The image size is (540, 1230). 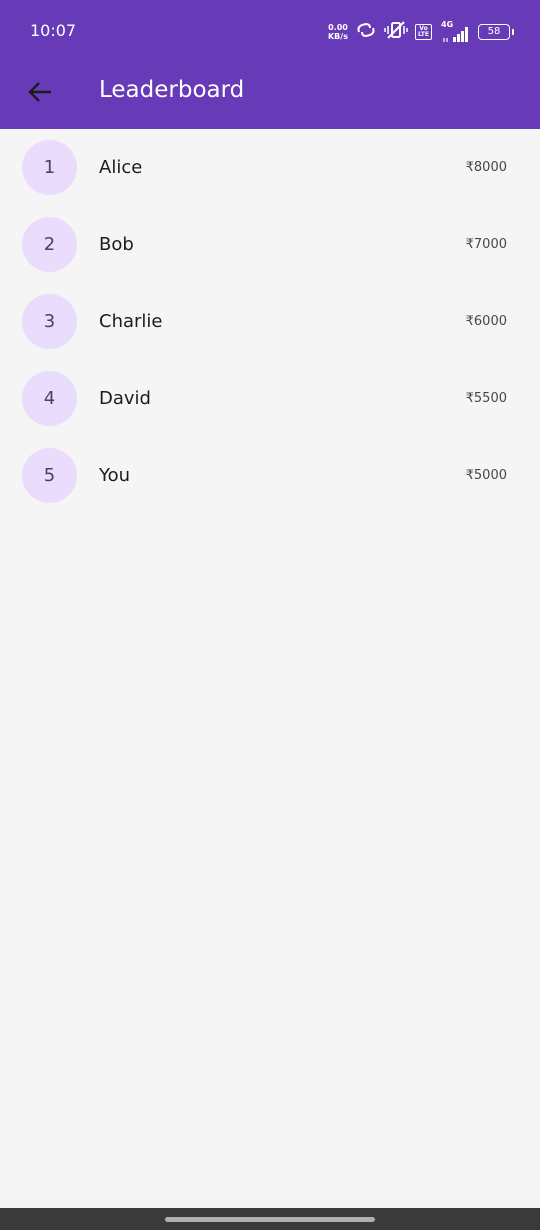 I want to click on arrow-back-icon, so click(x=40, y=94).